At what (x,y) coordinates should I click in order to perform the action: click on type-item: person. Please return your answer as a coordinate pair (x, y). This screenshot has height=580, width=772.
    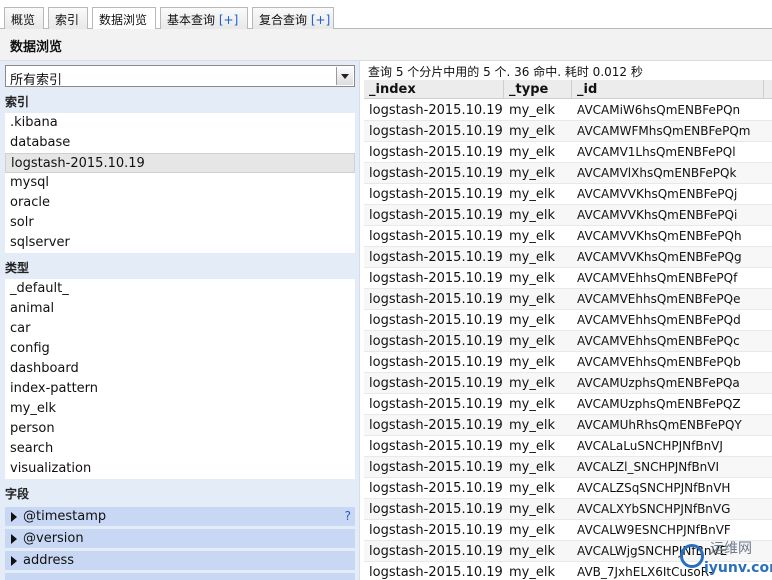
    Looking at the image, I should click on (180, 429).